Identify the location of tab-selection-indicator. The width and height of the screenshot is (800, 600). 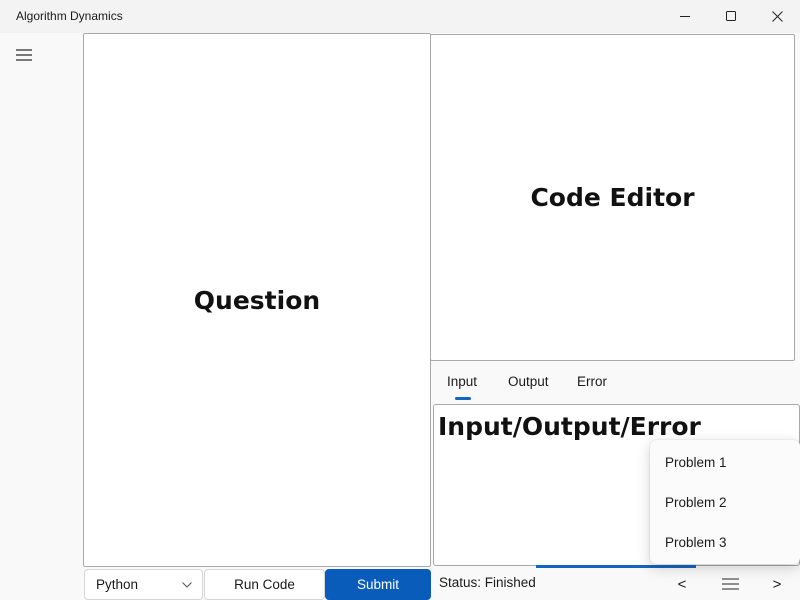
(463, 398).